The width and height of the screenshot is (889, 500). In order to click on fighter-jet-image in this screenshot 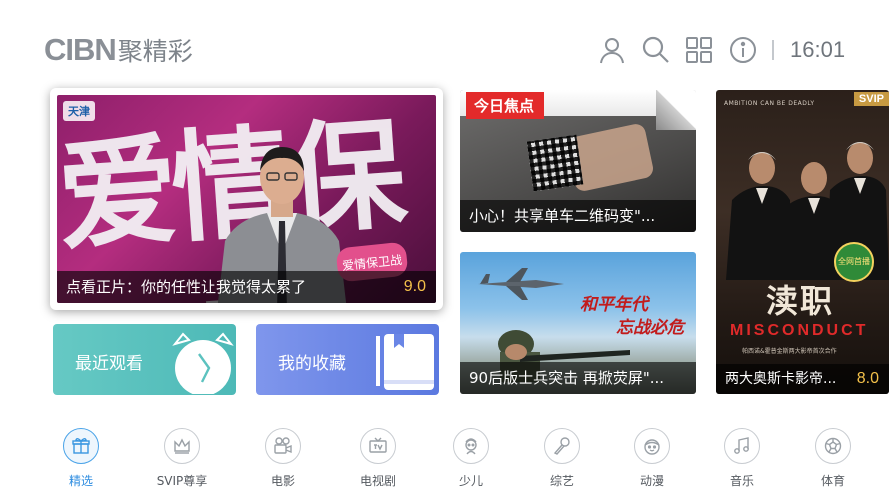, I will do `click(521, 284)`.